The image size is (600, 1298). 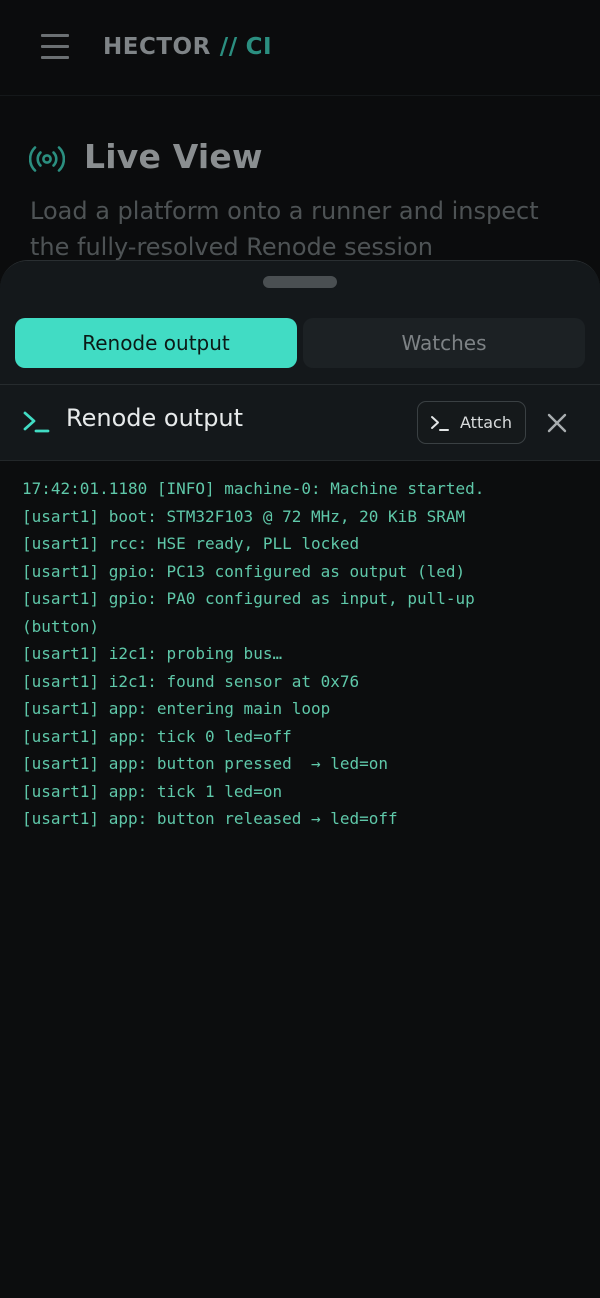 What do you see at coordinates (55, 47) in the screenshot?
I see `hamburger-menu-icon` at bounding box center [55, 47].